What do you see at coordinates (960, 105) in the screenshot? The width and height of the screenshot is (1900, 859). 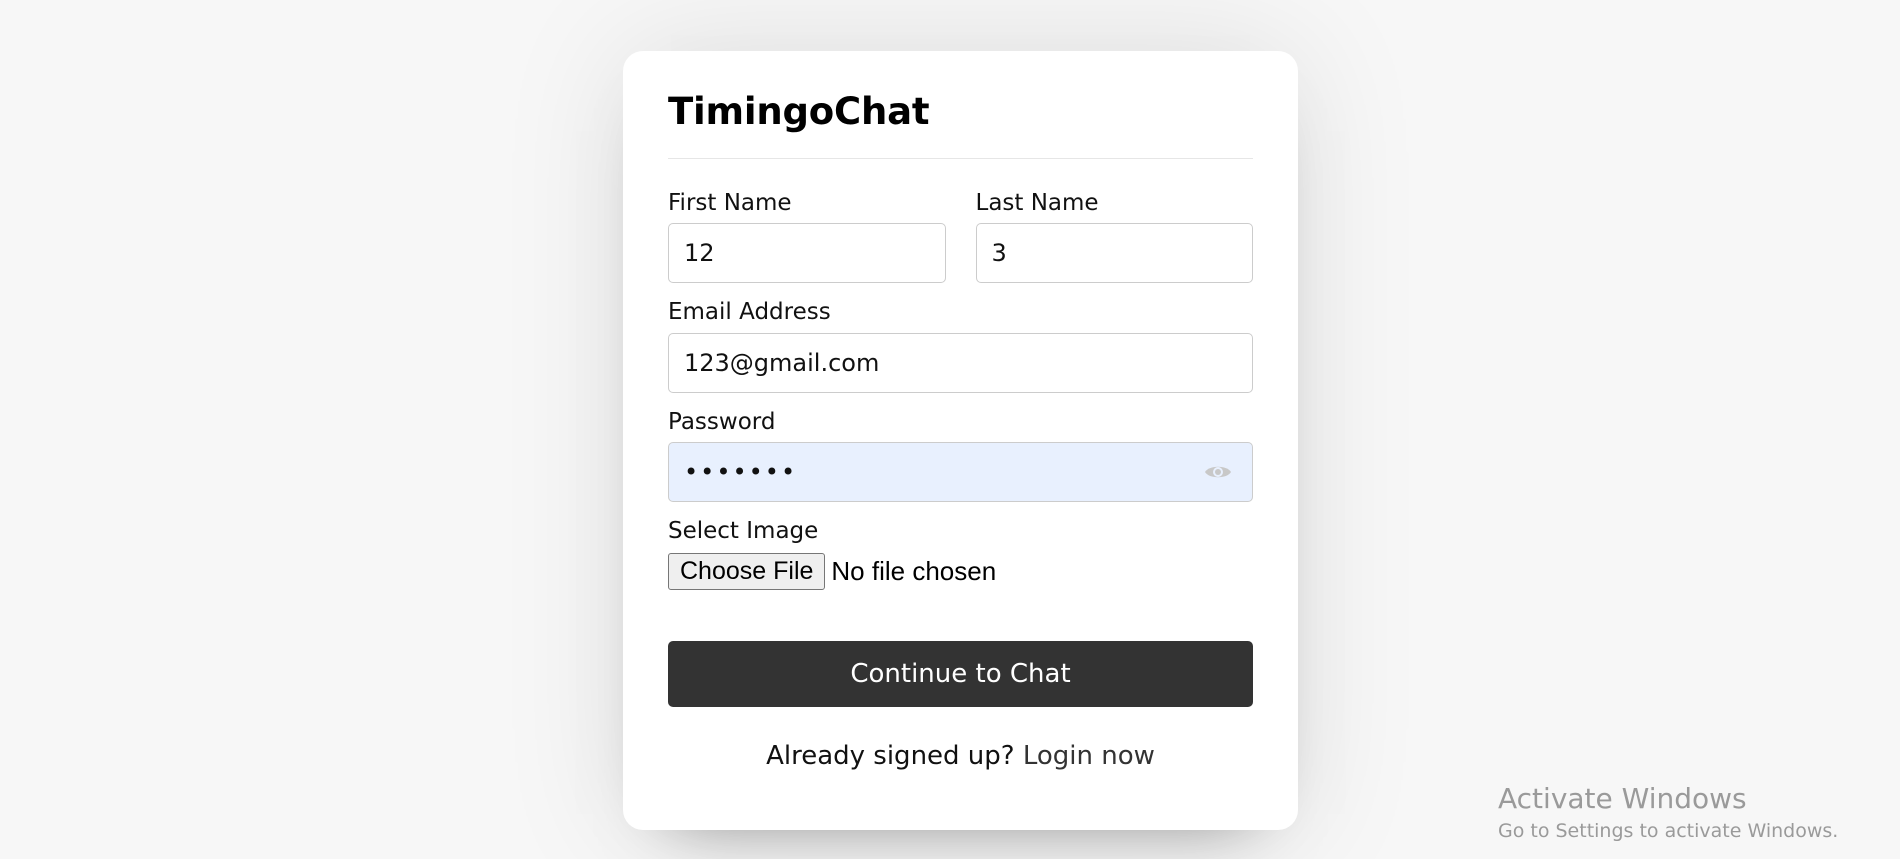 I see `card-header: TimingoChat` at bounding box center [960, 105].